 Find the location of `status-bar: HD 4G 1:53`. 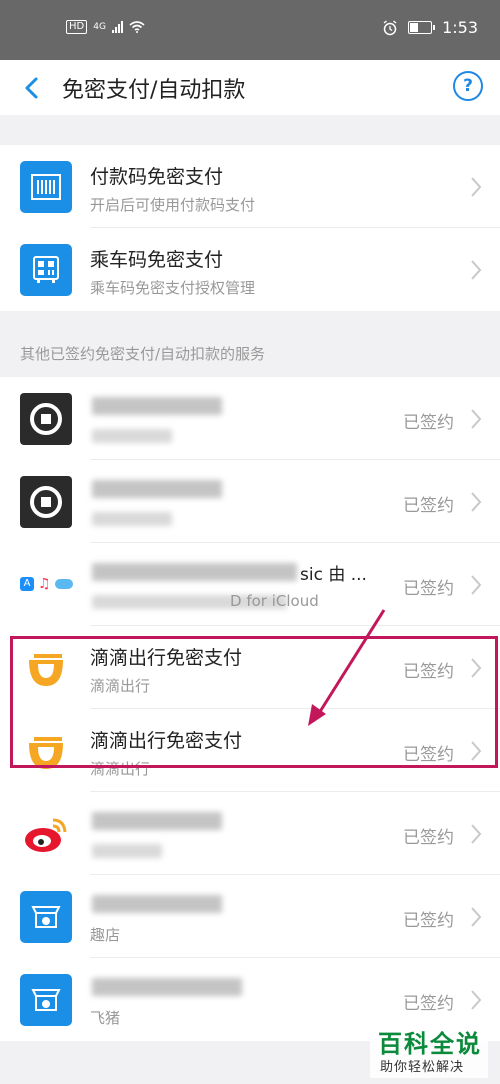

status-bar: HD 4G 1:53 is located at coordinates (250, 30).